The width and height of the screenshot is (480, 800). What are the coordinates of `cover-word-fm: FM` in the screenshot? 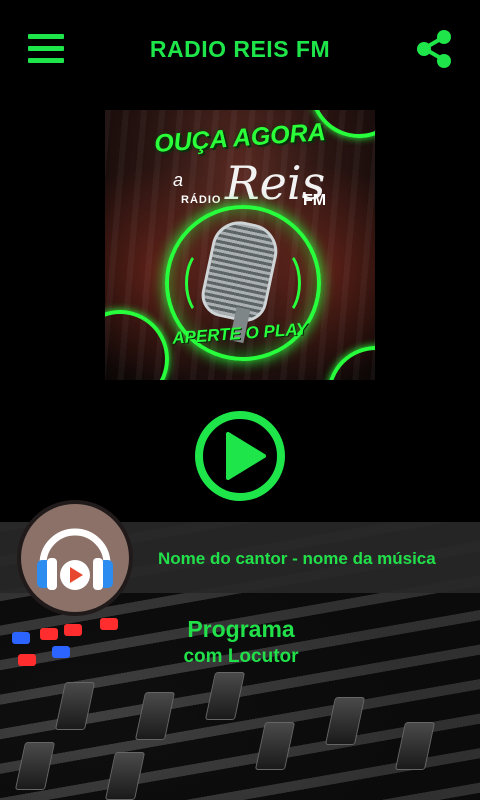 It's located at (315, 200).